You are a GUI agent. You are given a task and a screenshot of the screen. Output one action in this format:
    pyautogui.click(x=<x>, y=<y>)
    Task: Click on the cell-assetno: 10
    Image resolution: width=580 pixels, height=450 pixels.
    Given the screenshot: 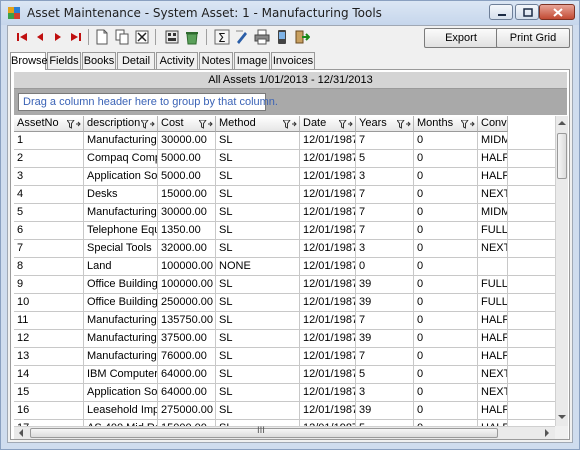 What is the action you would take?
    pyautogui.click(x=49, y=303)
    